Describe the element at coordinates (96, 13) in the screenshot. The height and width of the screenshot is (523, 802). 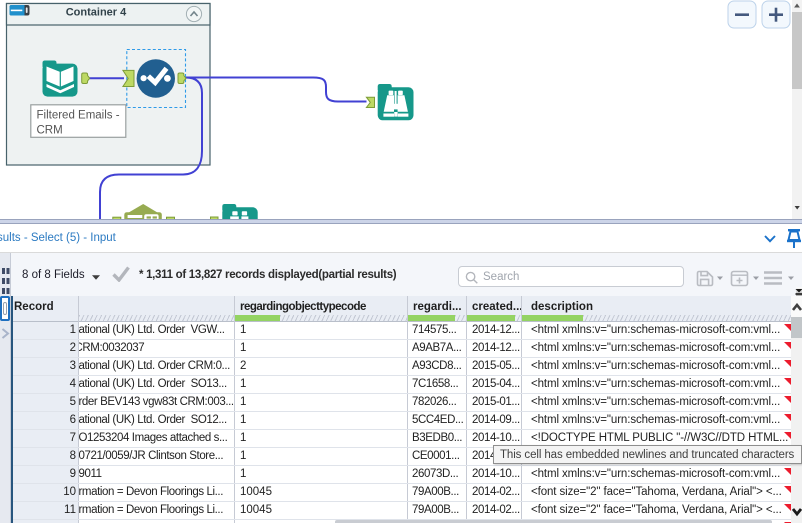
I see `svg-text: Container 4` at that location.